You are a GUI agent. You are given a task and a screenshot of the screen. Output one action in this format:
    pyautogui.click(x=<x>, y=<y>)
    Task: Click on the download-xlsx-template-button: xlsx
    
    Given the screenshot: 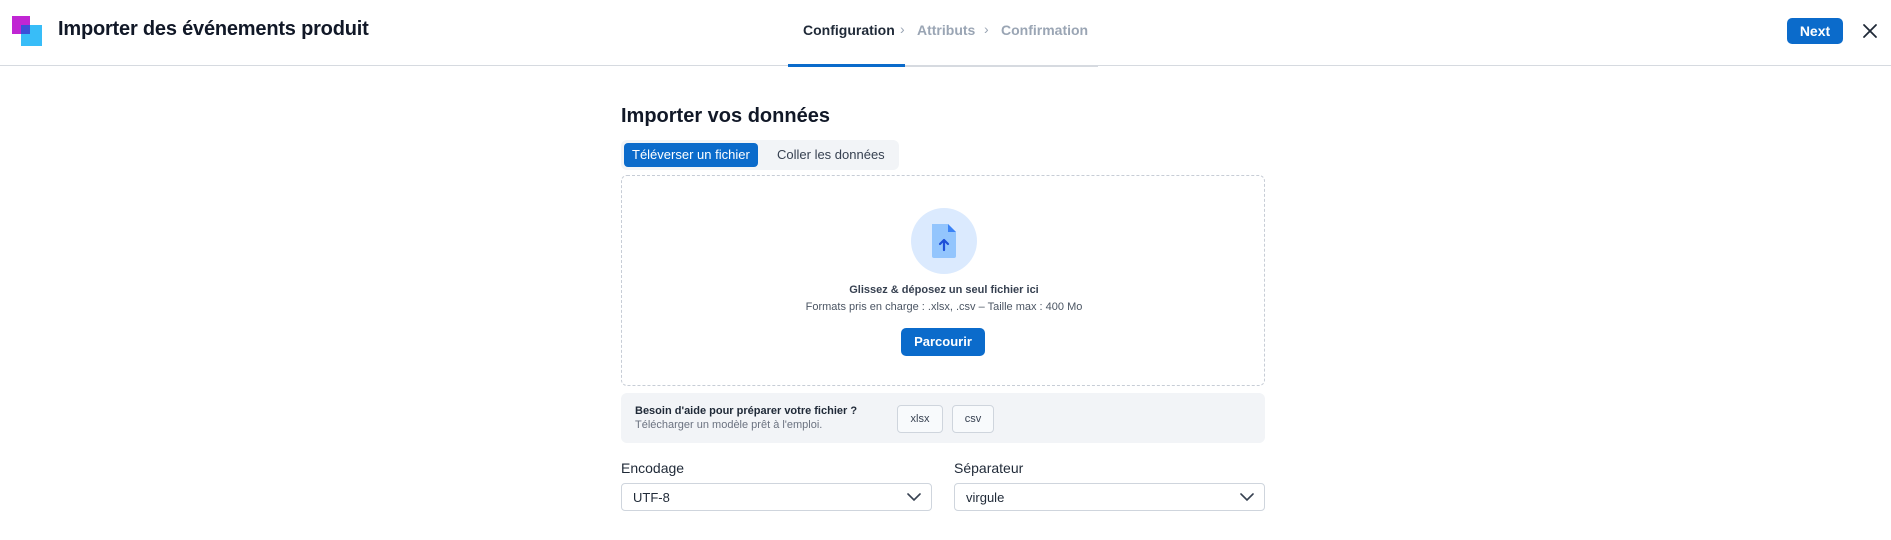 What is the action you would take?
    pyautogui.click(x=920, y=419)
    